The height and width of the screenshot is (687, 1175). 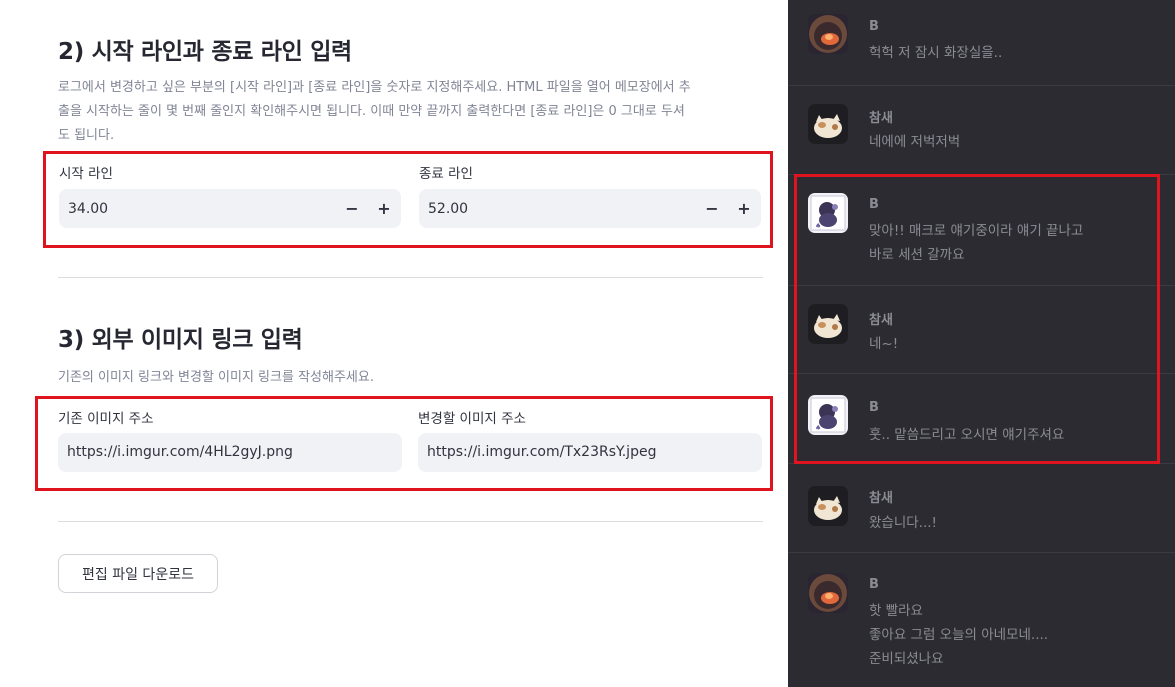 I want to click on section3-title: 3) 외부 이미지 링크 입력, so click(x=180, y=340).